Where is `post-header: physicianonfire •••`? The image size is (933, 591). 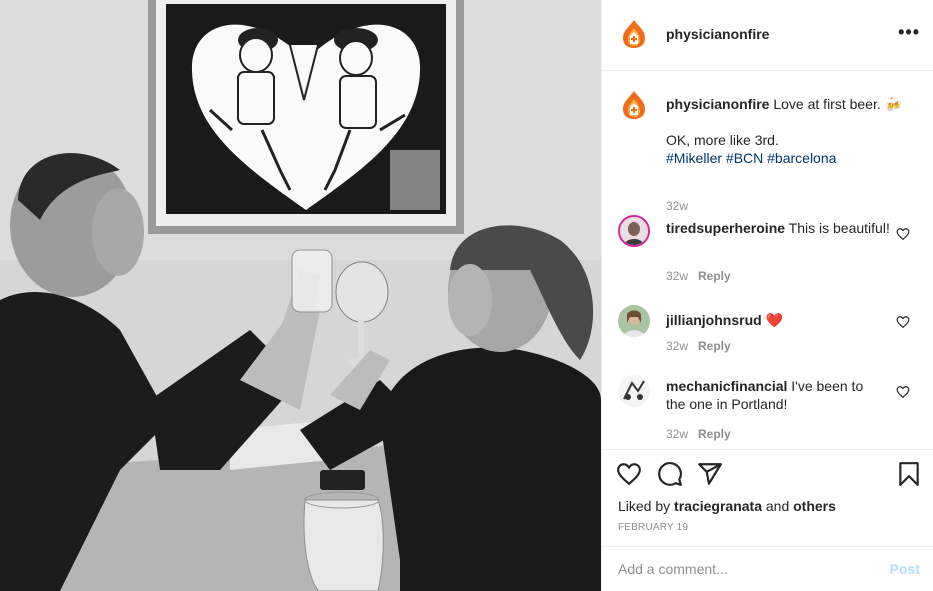
post-header: physicianonfire ••• is located at coordinates (767, 35).